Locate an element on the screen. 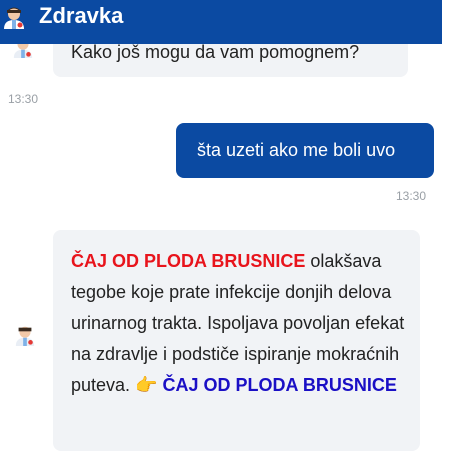 The image size is (455, 453). chat-header: Zdravka is located at coordinates (221, 22).